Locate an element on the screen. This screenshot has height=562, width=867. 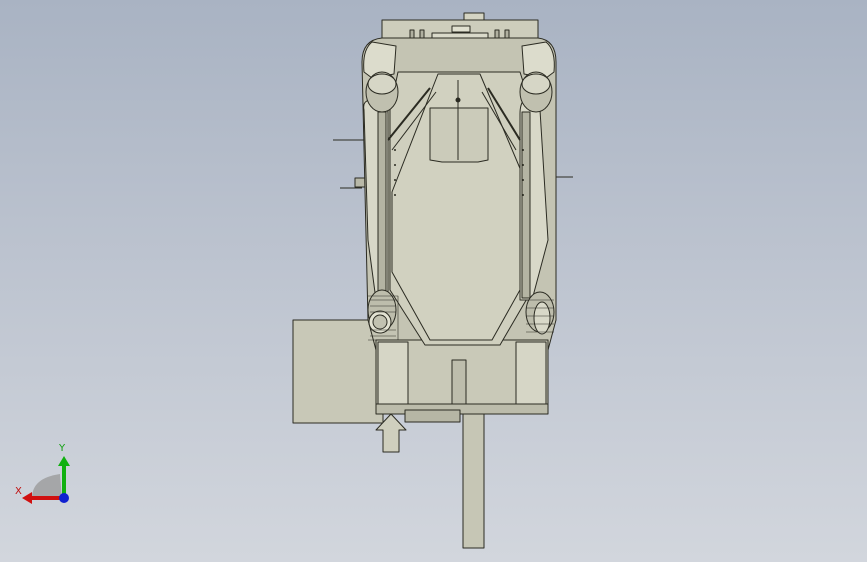
lower-left-cylinder is located at coordinates (393, 374).